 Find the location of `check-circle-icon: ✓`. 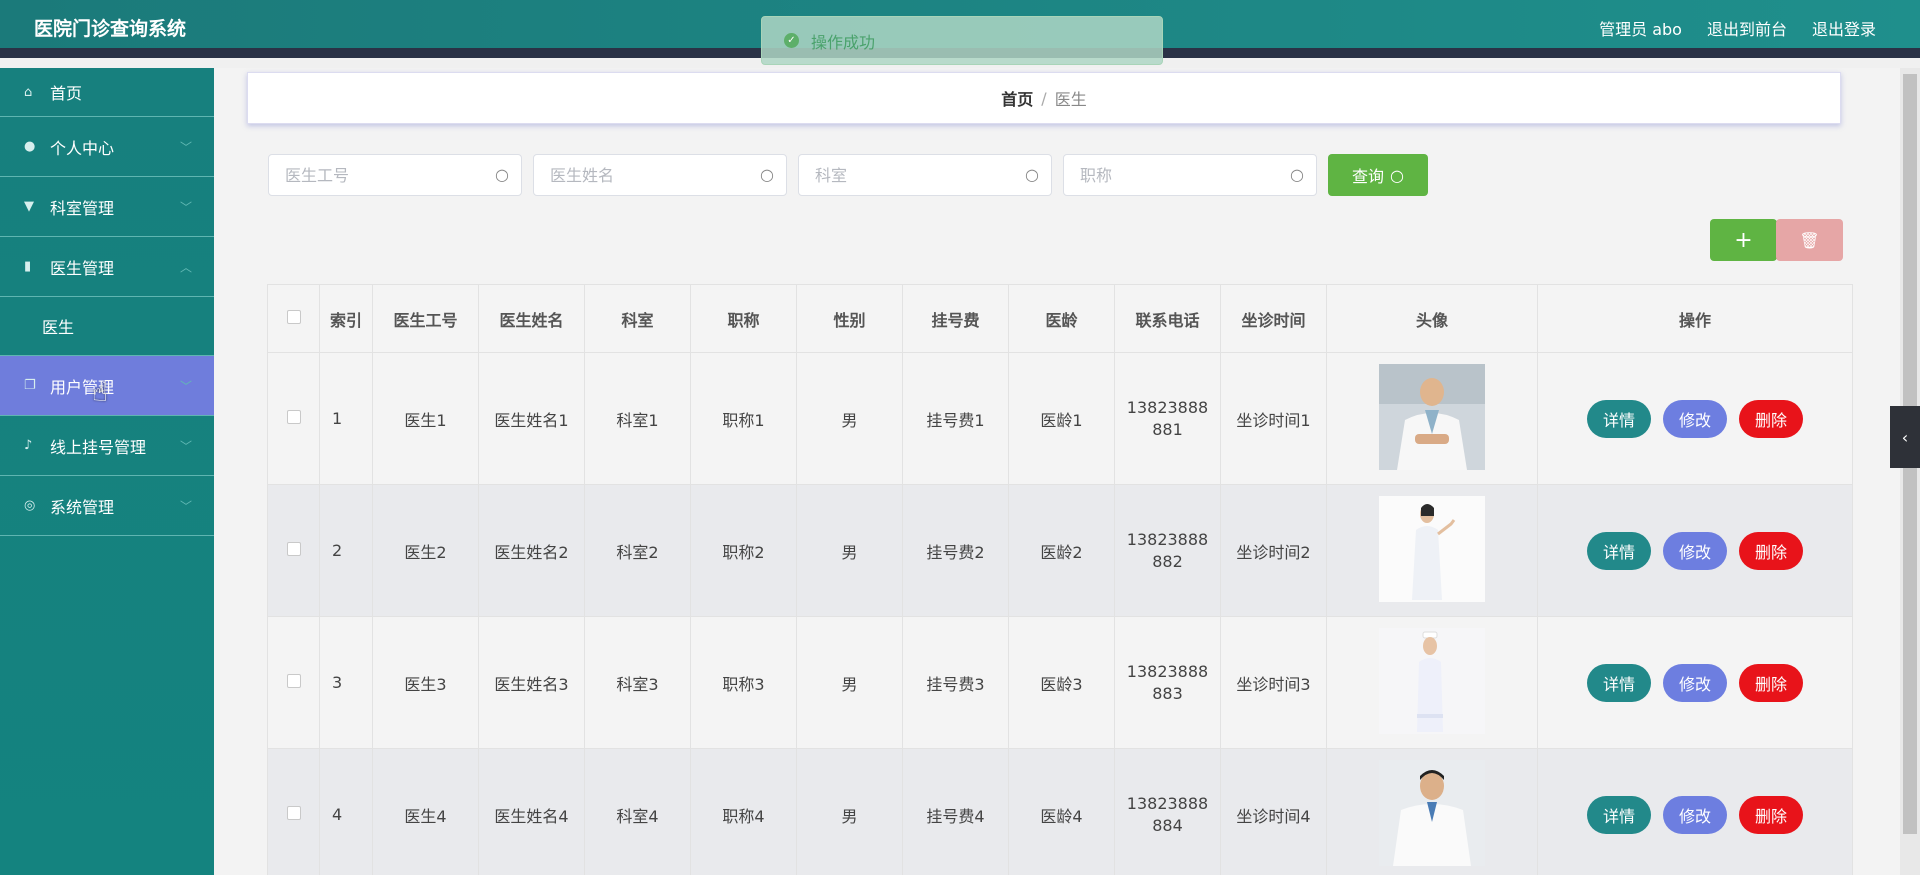

check-circle-icon: ✓ is located at coordinates (791, 40).